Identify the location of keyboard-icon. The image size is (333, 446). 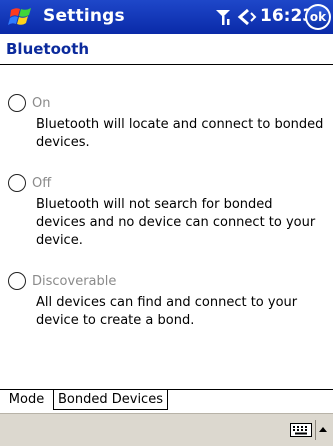
(301, 430).